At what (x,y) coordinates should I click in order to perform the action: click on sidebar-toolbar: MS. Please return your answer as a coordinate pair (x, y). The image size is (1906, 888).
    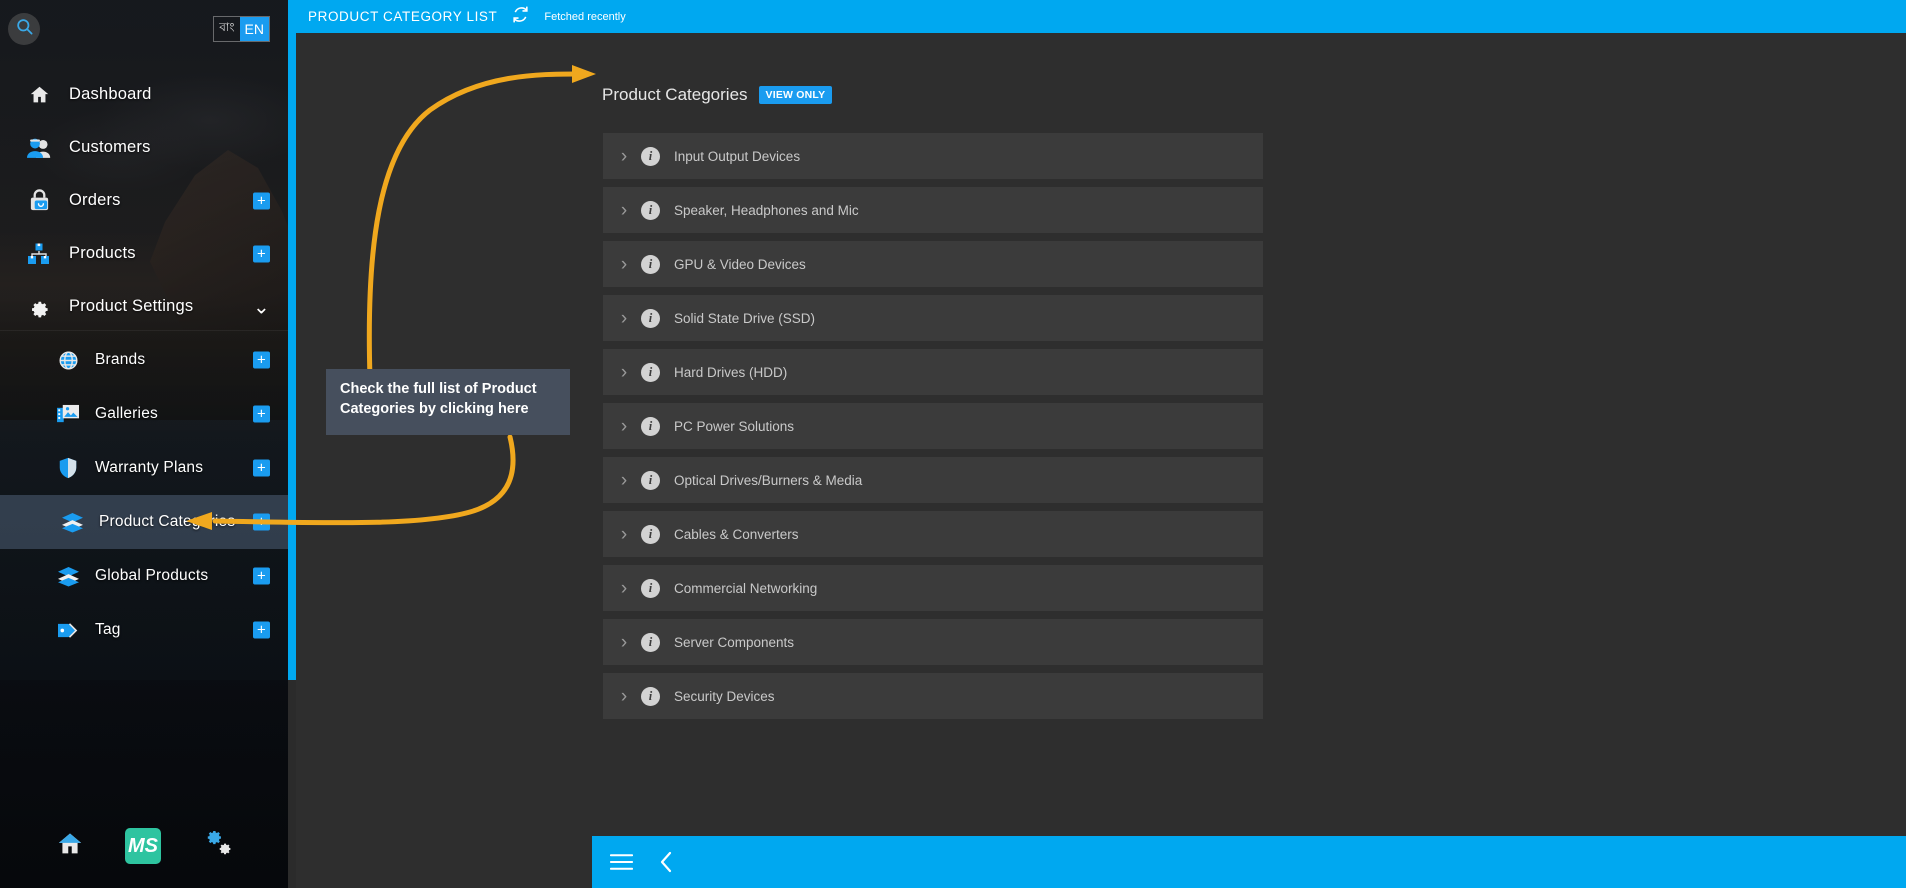
    Looking at the image, I should click on (144, 846).